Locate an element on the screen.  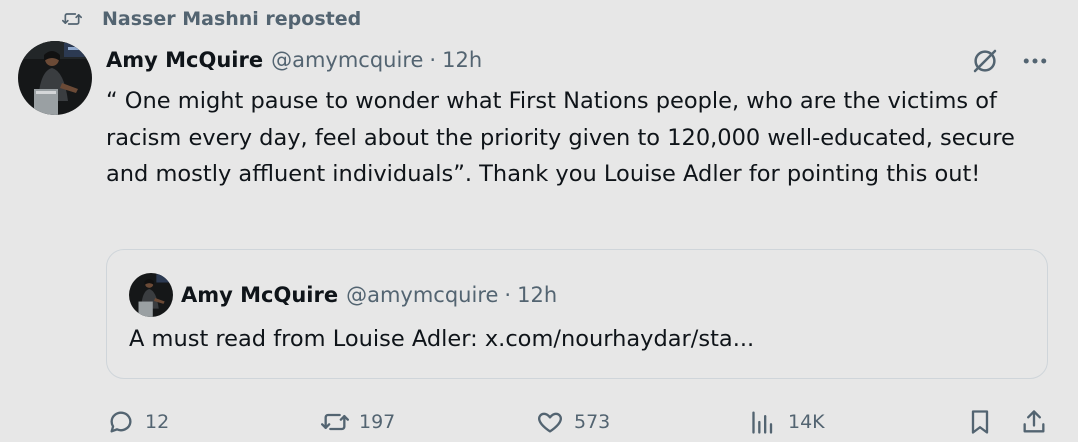
bookmark-button is located at coordinates (980, 422).